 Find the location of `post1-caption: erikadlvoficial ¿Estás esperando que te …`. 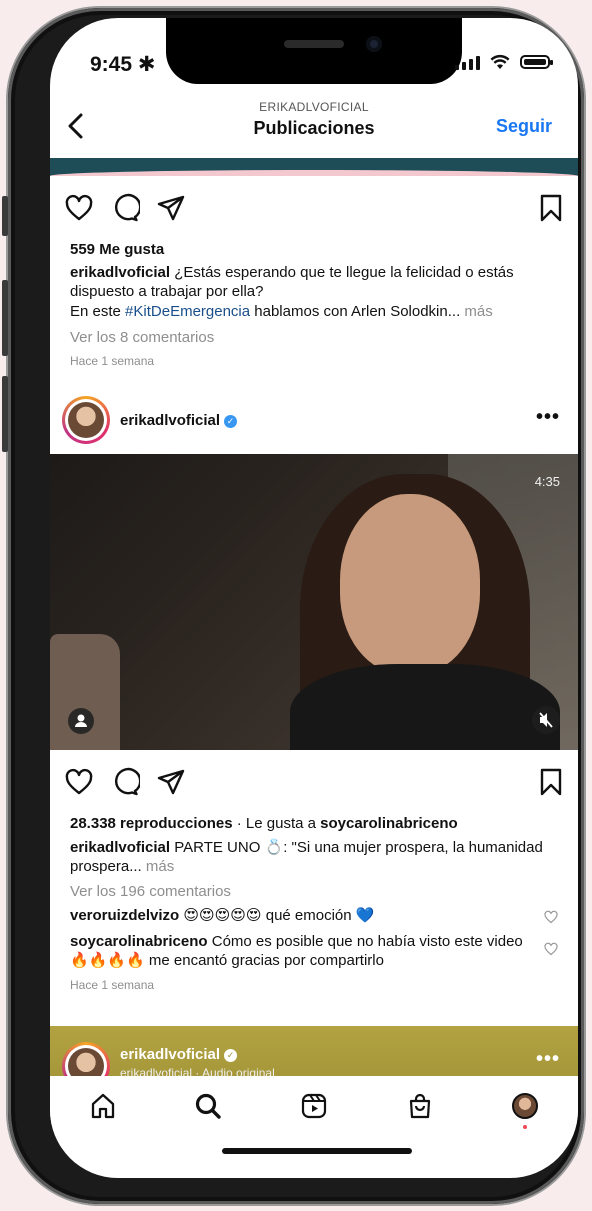

post1-caption: erikadlvoficial ¿Estás esperando que te … is located at coordinates (314, 282).